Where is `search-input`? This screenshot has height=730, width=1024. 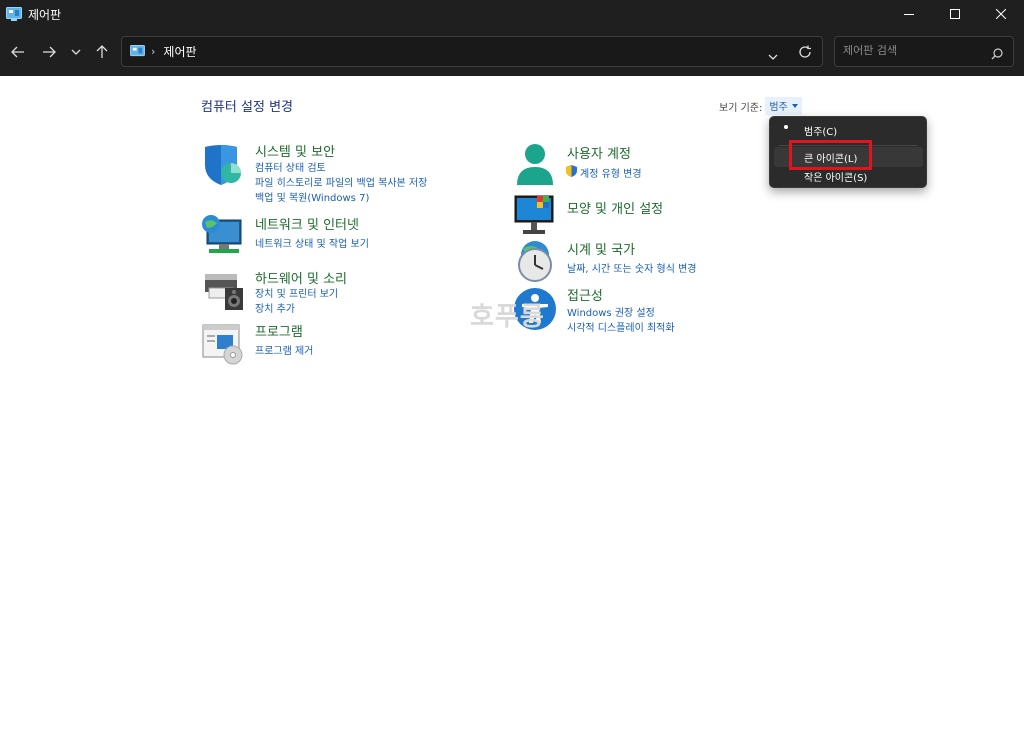 search-input is located at coordinates (913, 50).